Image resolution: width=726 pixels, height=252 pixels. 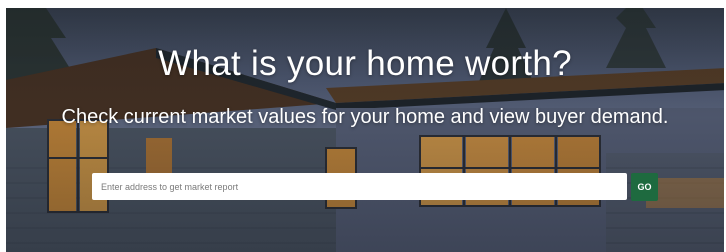 I want to click on hero-title: What is your home worth?, so click(x=365, y=63).